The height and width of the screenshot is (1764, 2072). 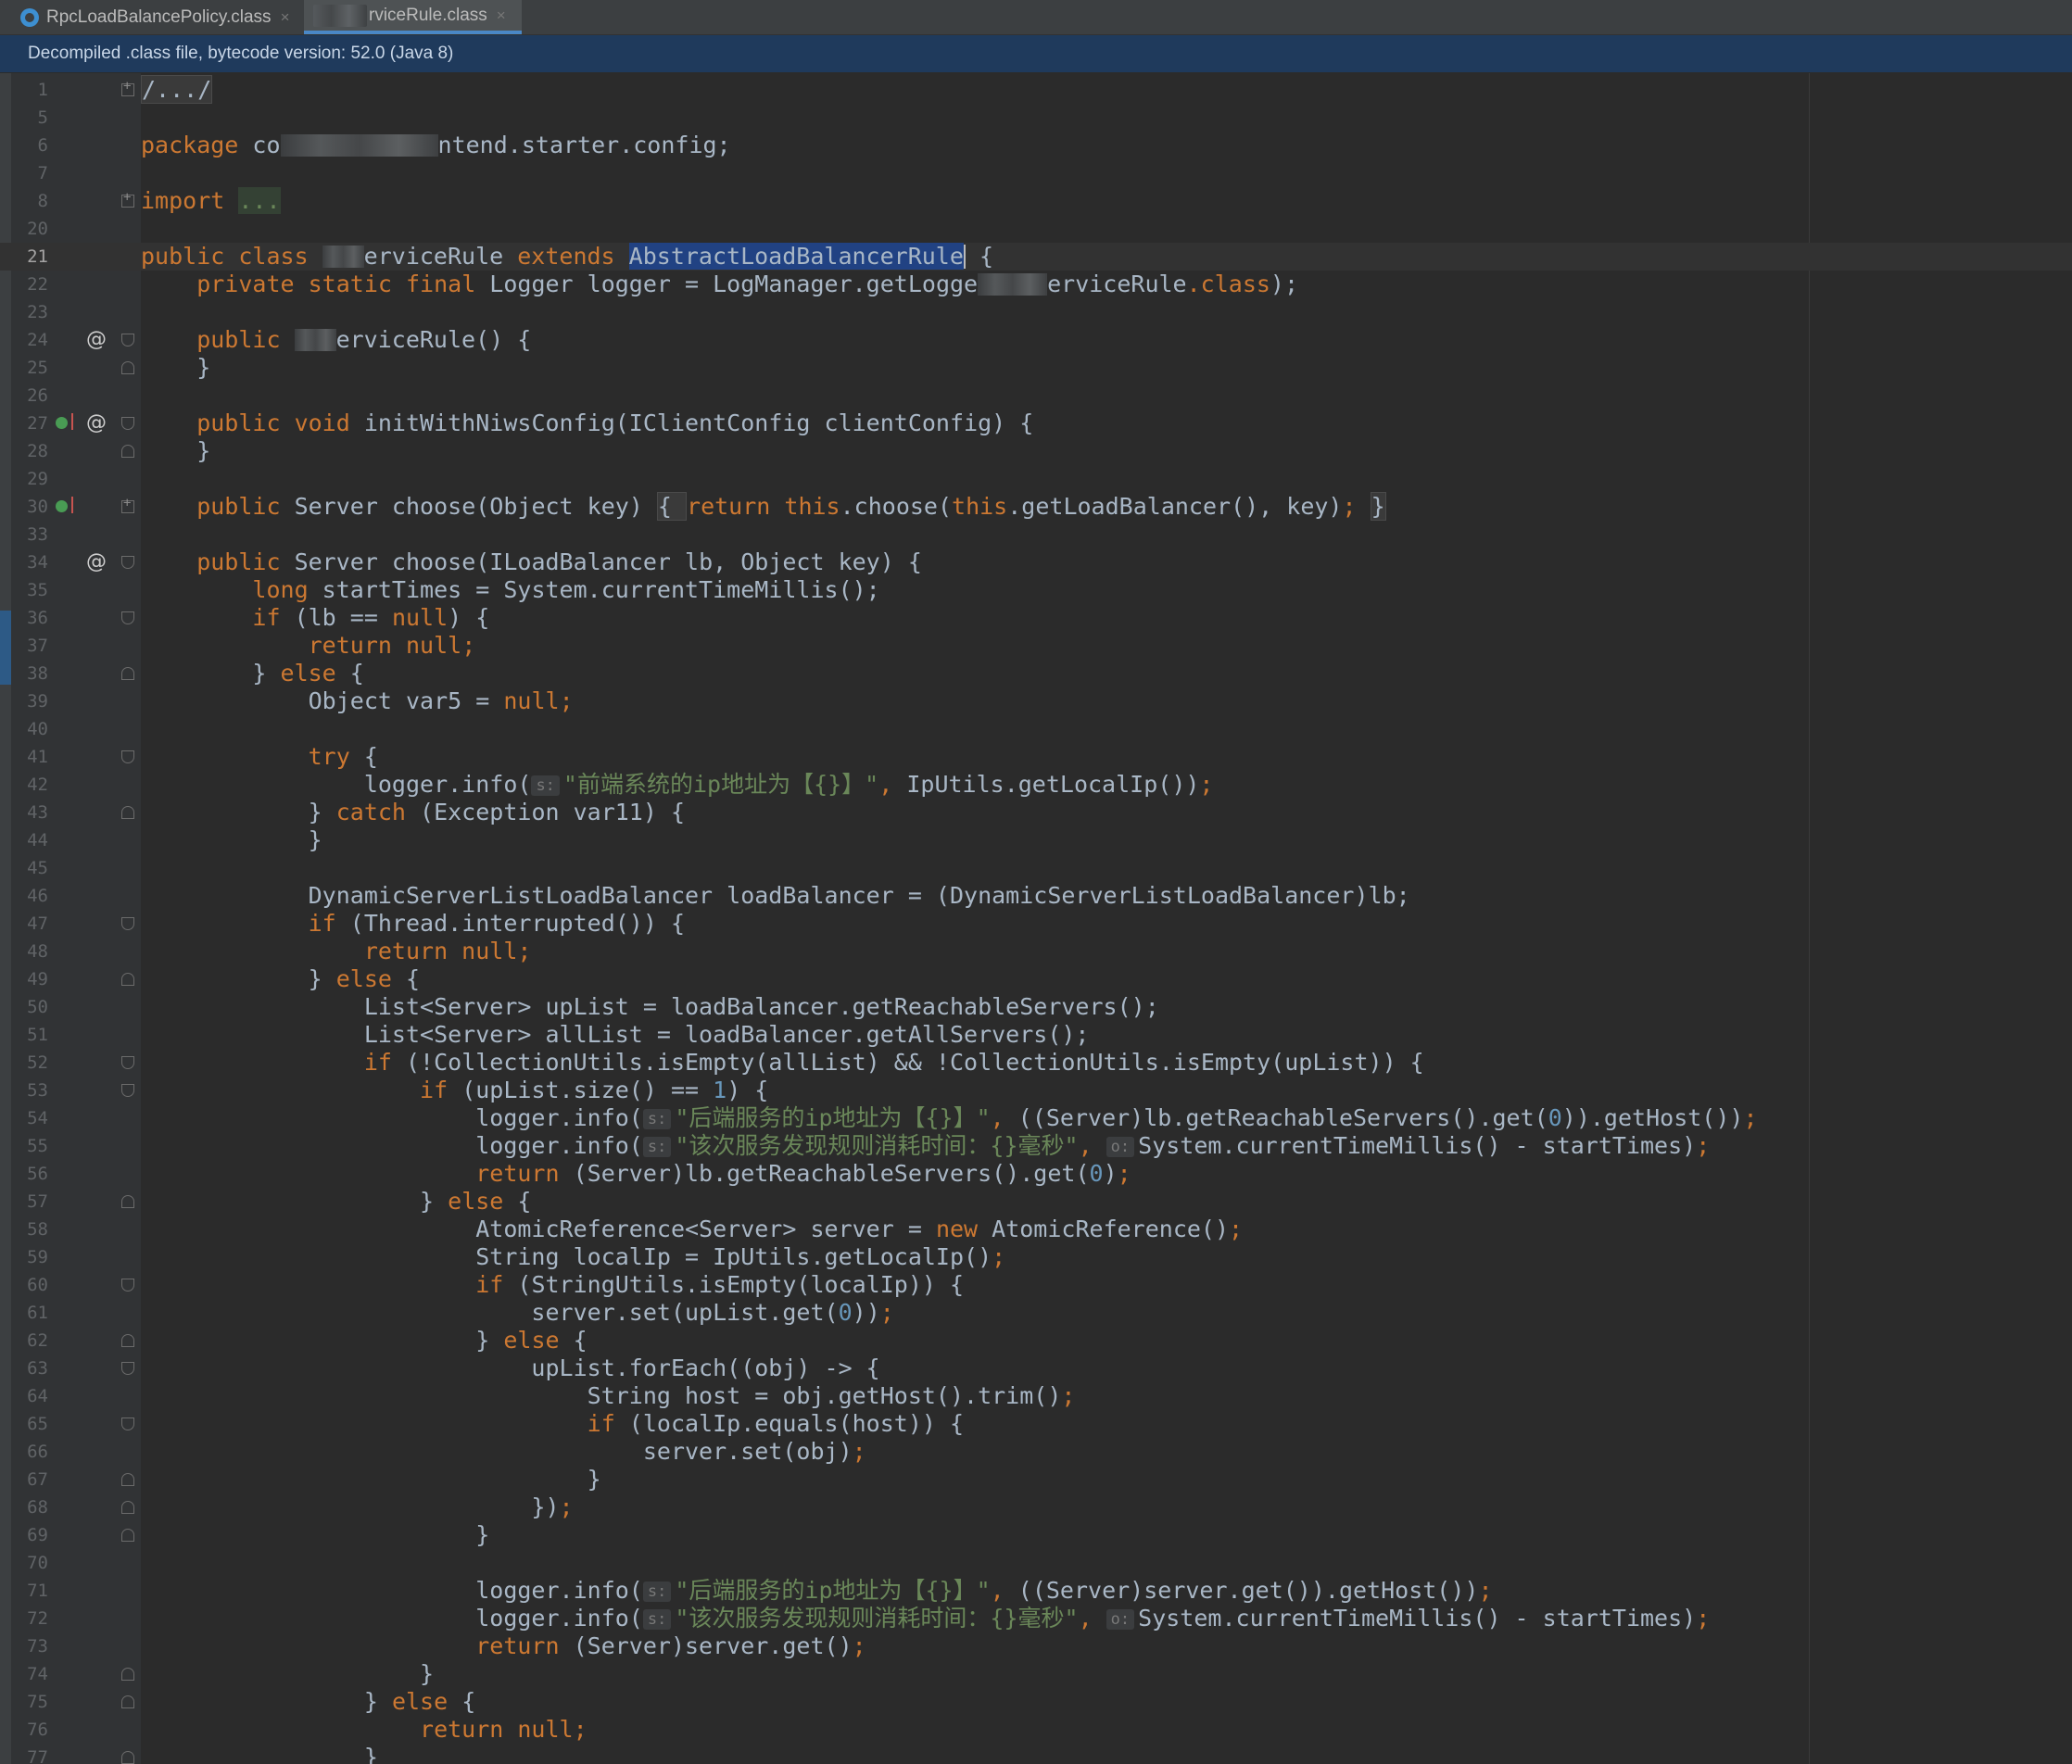 What do you see at coordinates (1036, 757) in the screenshot?
I see `code-line: 41 try {` at bounding box center [1036, 757].